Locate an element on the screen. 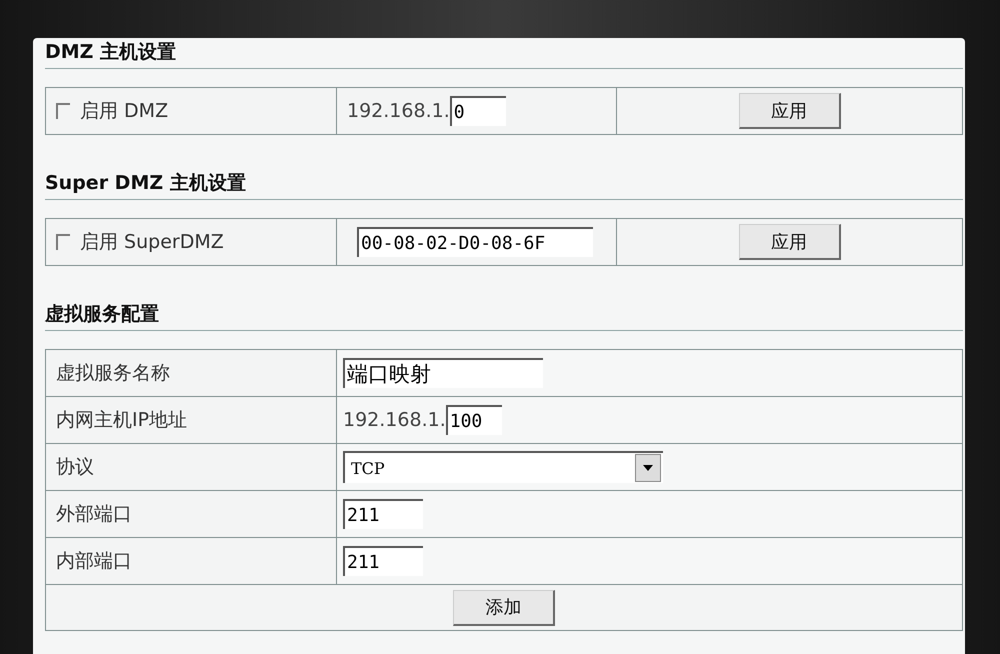  field-label: 内部端口 is located at coordinates (94, 561).